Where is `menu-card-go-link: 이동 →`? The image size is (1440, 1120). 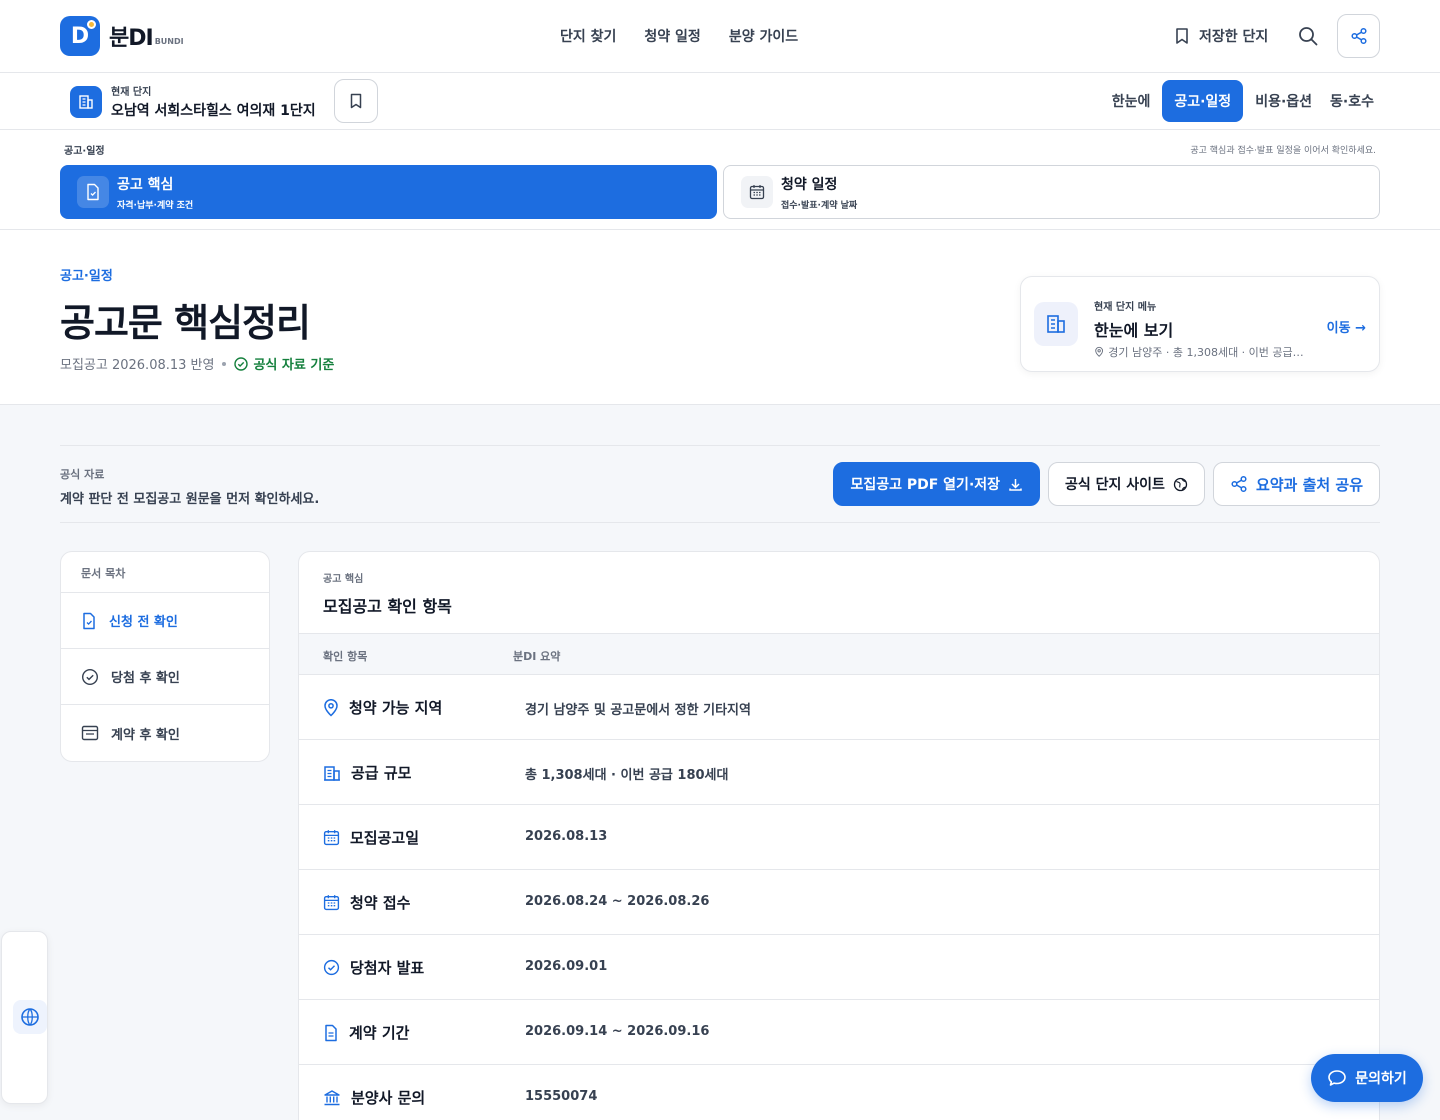
menu-card-go-link: 이동 → is located at coordinates (1346, 326).